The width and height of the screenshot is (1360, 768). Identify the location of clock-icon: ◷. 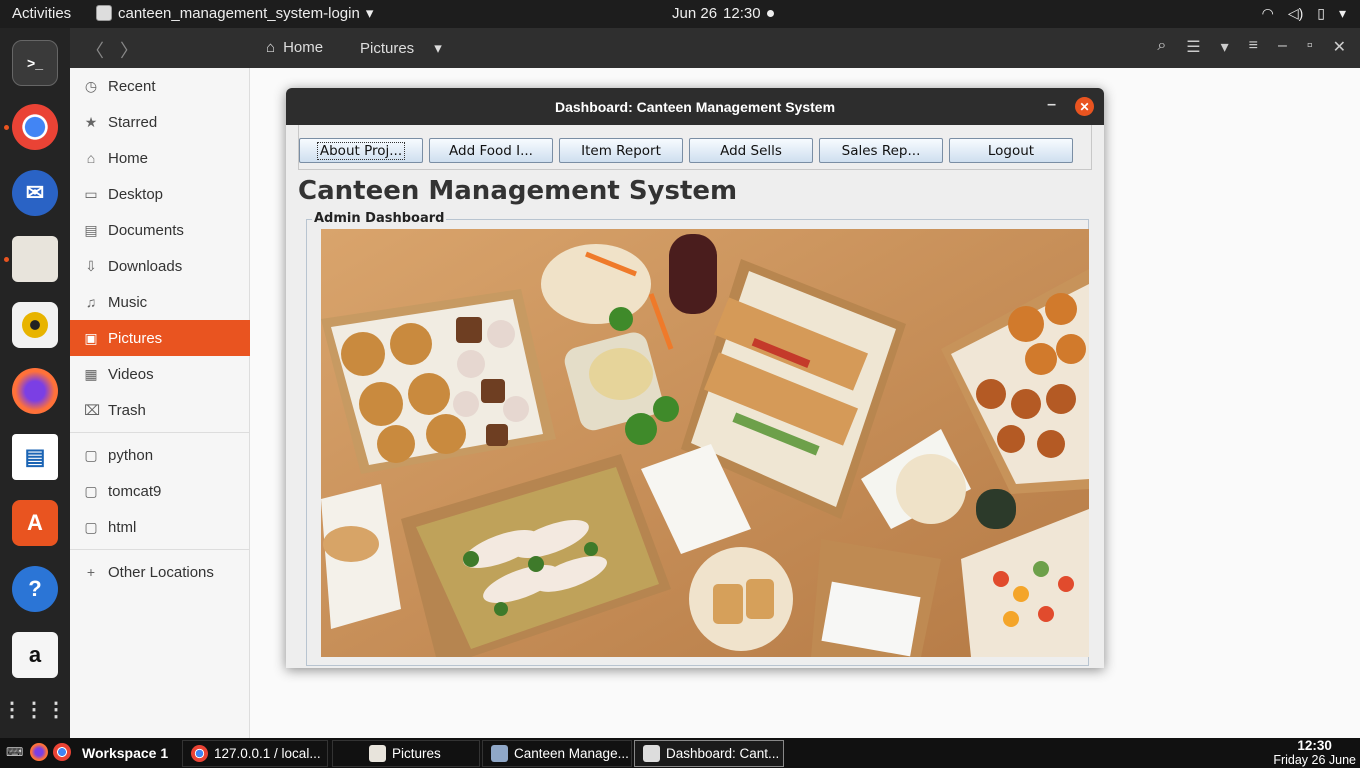
(91, 85).